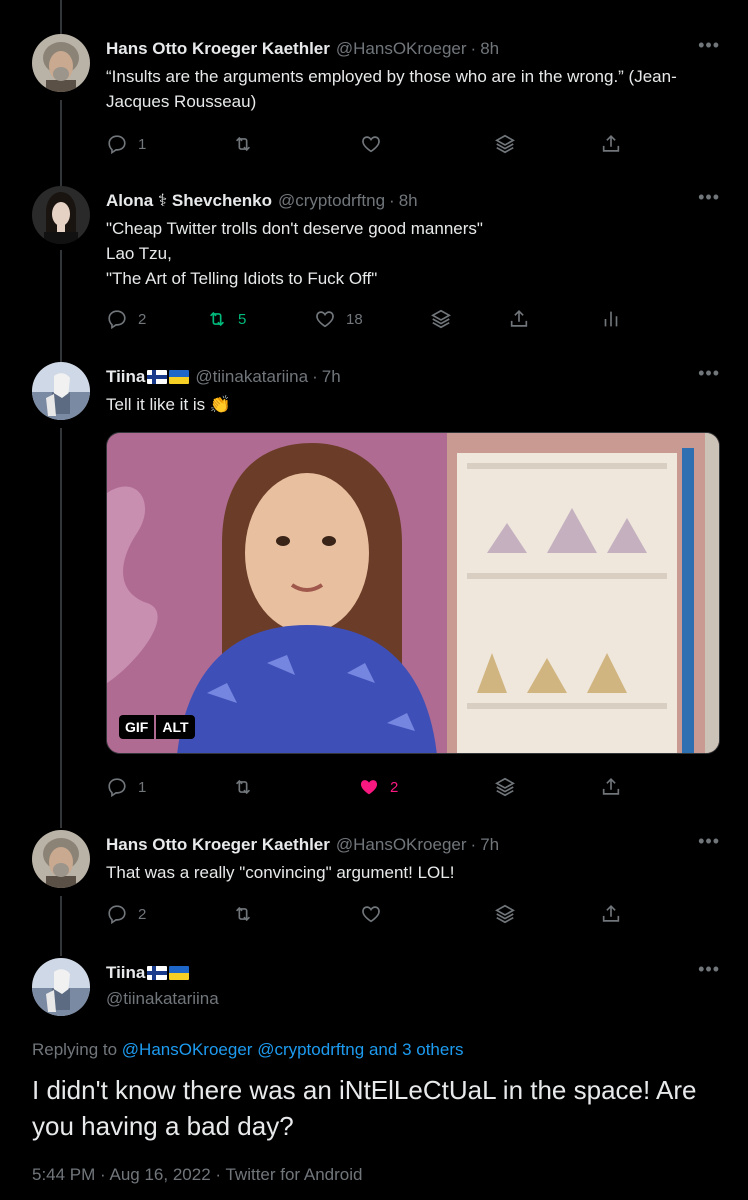 The width and height of the screenshot is (748, 1200). Describe the element at coordinates (137, 727) in the screenshot. I see `gif-badge: GIF` at that location.